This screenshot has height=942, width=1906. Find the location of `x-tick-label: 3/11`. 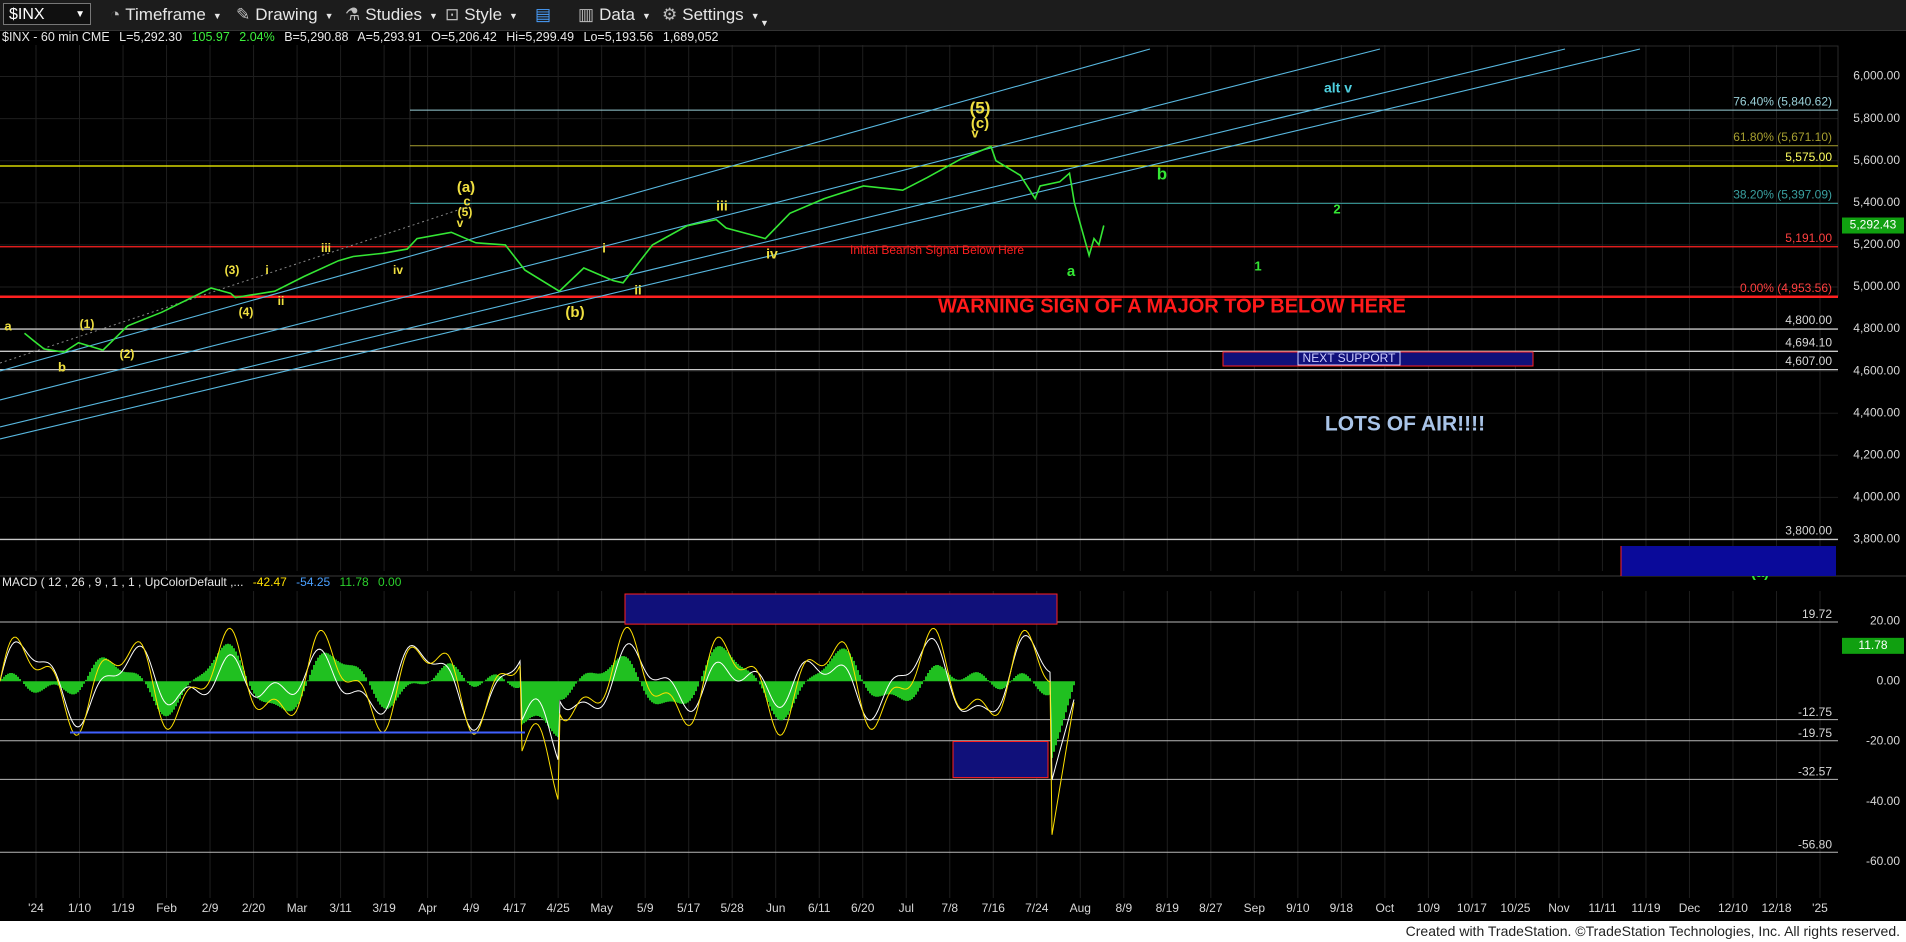

x-tick-label: 3/11 is located at coordinates (340, 908).